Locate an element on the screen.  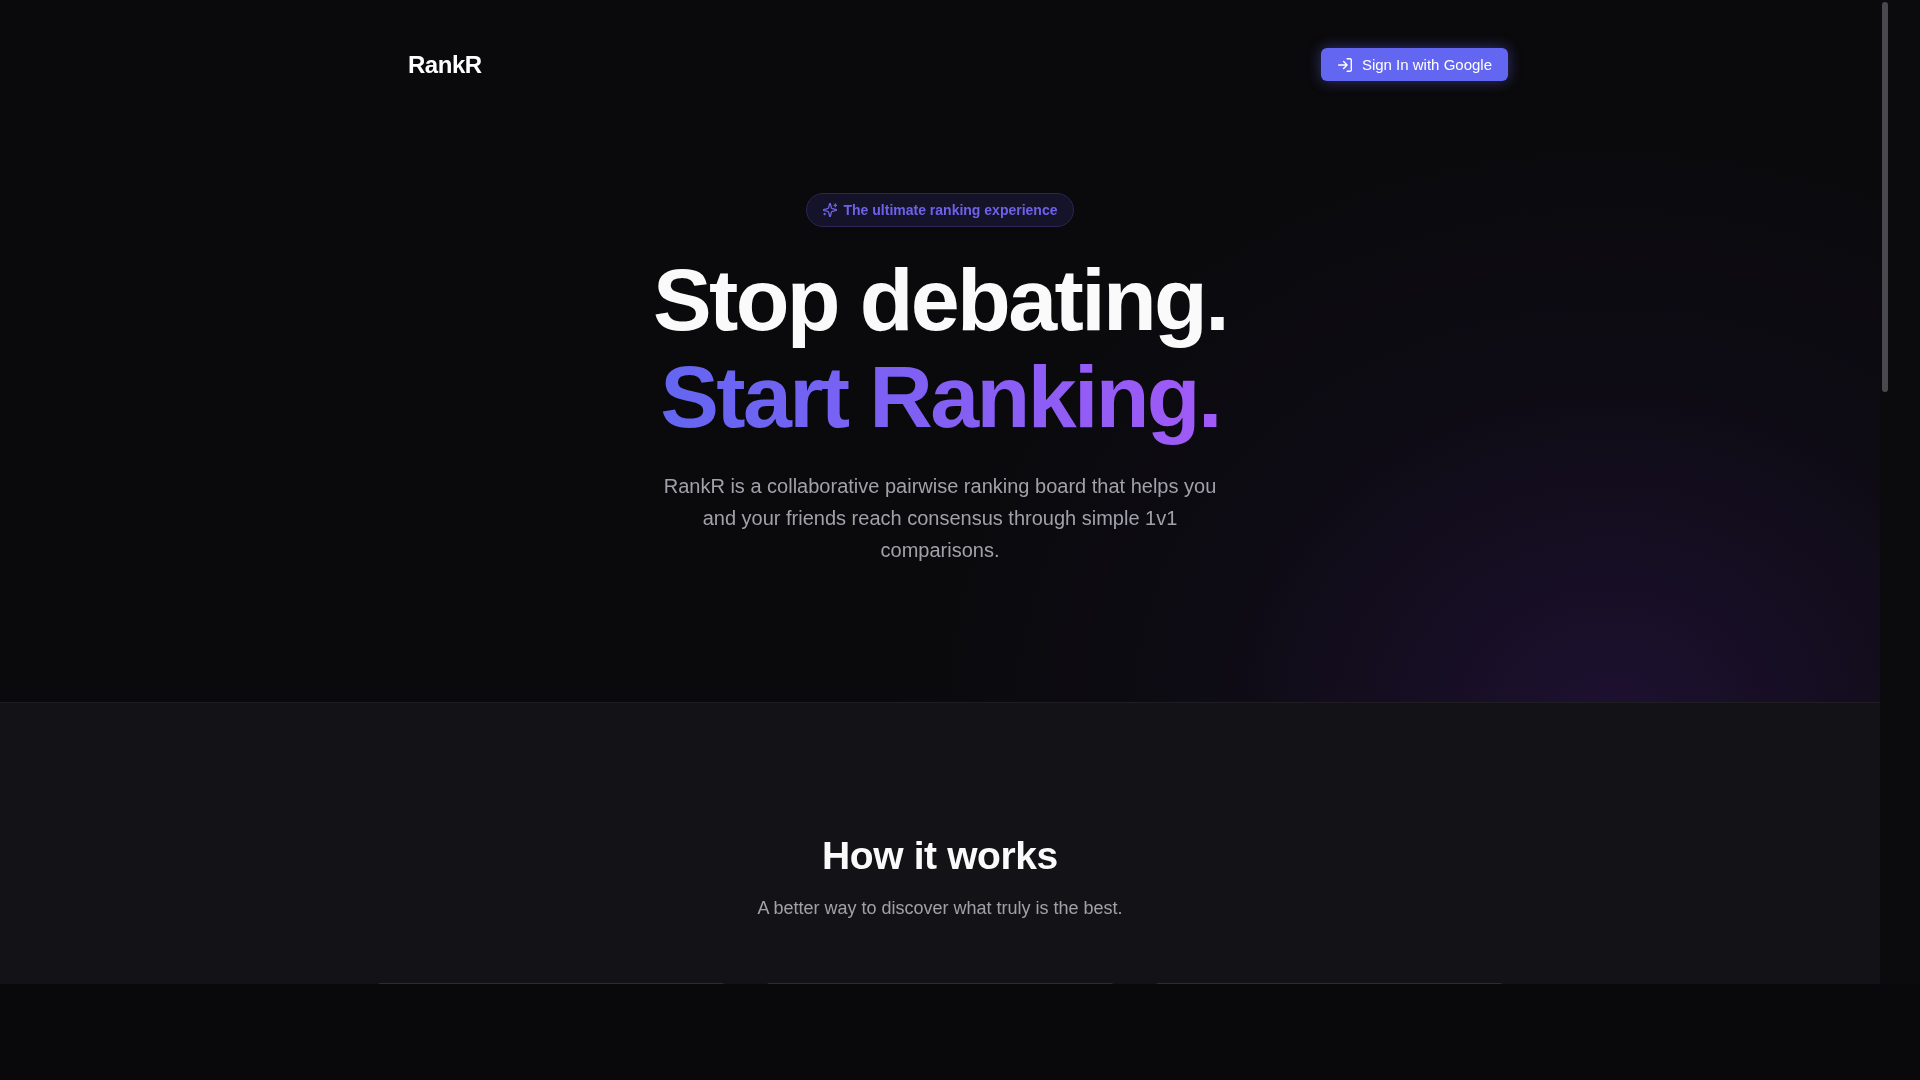
hero-description: RankR is a collaborative pairwise ranking board that helps you and your friends reach consensus through simple 1v1 comparisons. is located at coordinates (940, 518).